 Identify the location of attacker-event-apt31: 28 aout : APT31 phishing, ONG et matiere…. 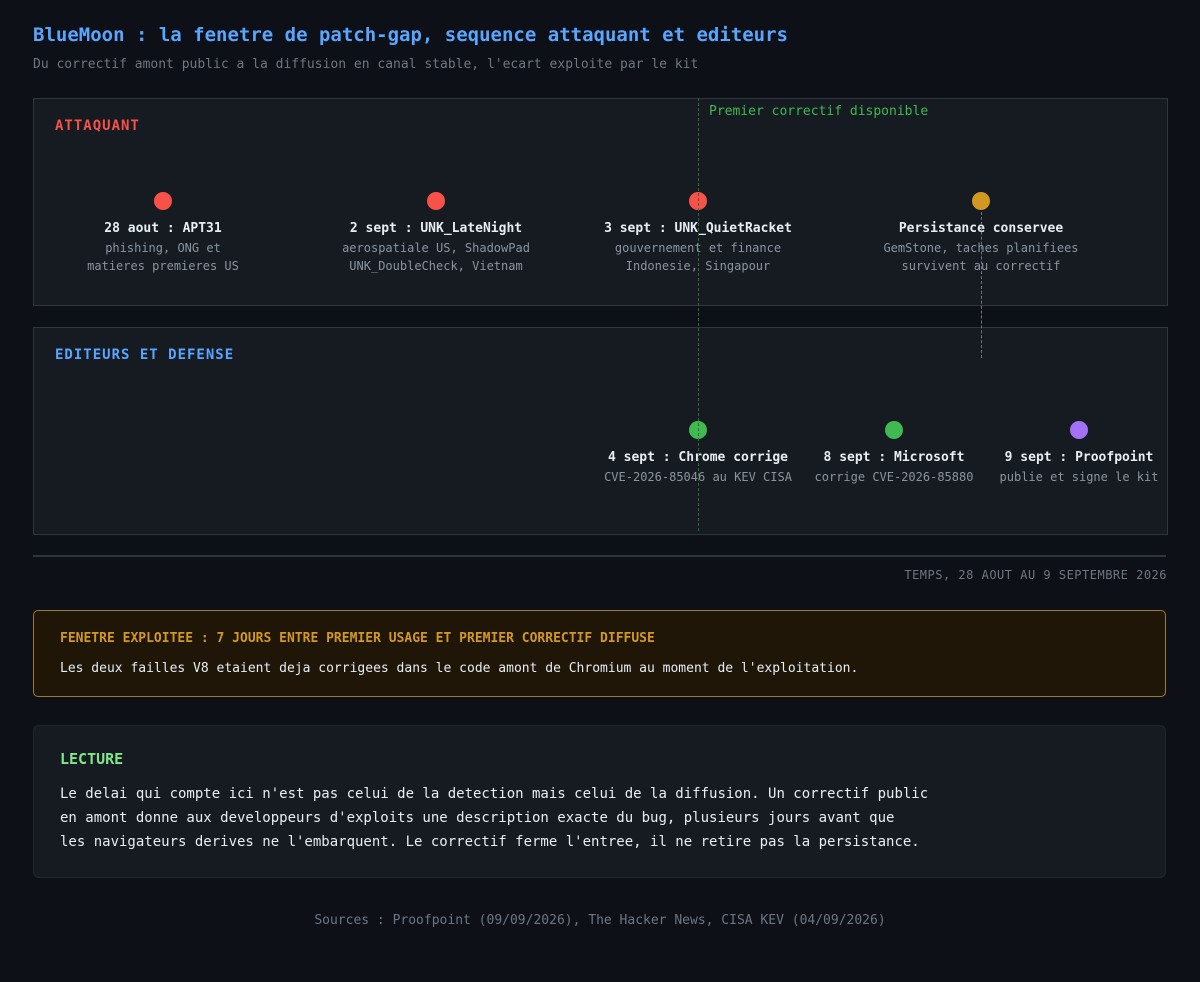
(163, 233).